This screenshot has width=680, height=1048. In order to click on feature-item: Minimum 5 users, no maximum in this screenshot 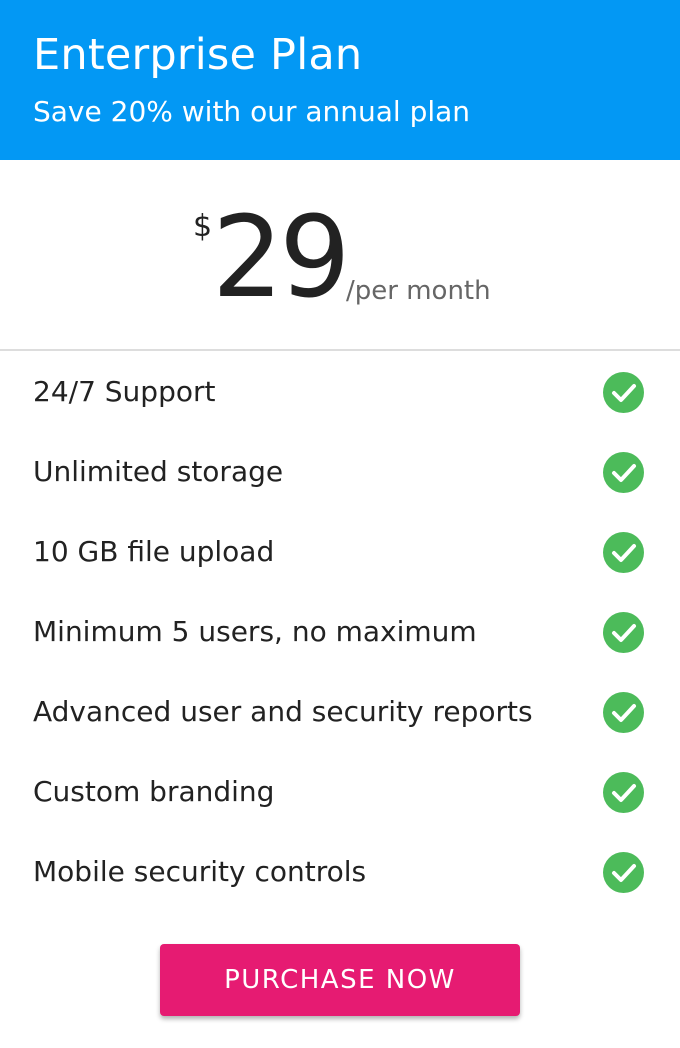, I will do `click(340, 631)`.